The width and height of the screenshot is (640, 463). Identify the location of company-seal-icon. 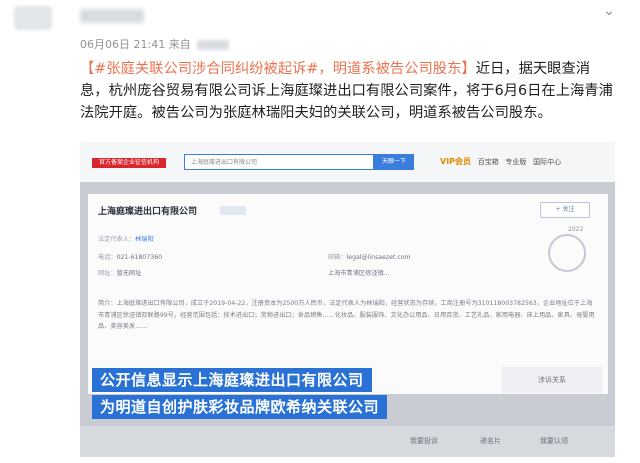
(567, 253).